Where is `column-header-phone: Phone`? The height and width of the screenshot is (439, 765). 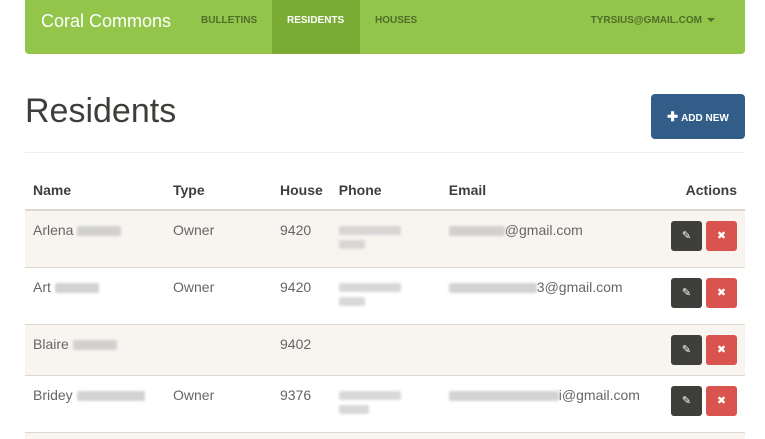 column-header-phone: Phone is located at coordinates (385, 191).